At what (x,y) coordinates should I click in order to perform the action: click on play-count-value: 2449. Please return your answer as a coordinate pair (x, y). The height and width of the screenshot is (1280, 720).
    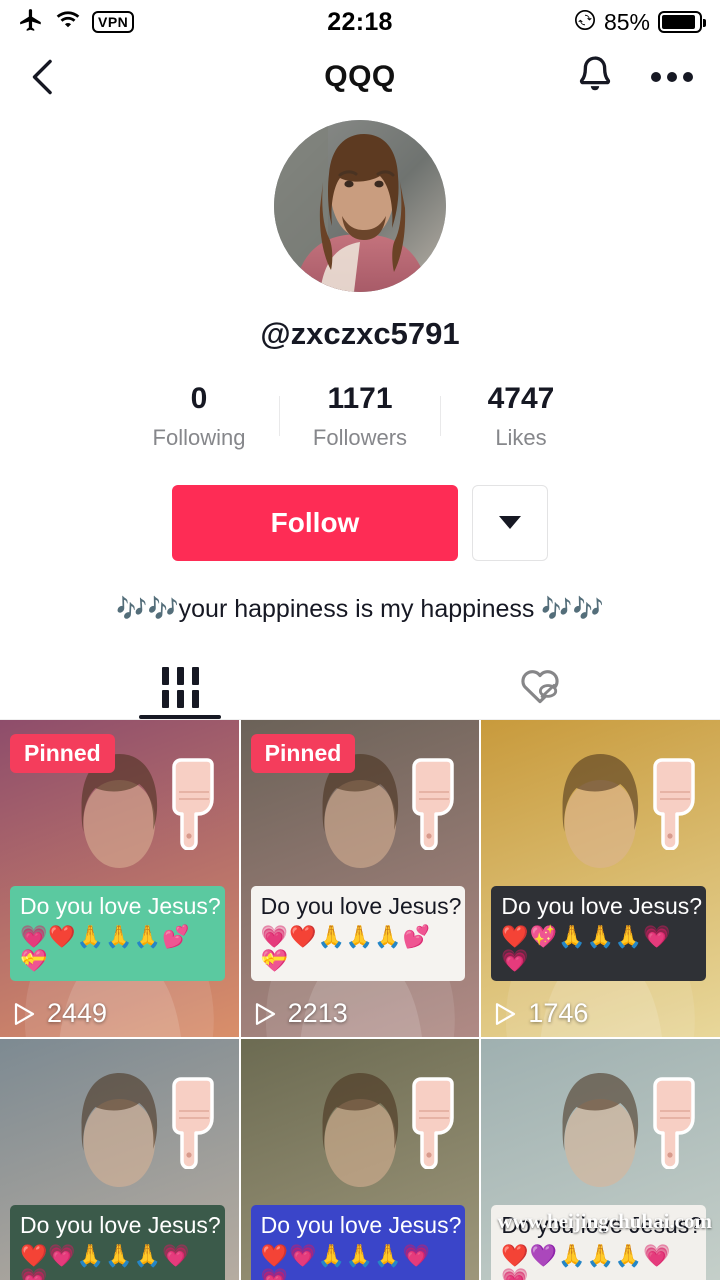
    Looking at the image, I should click on (77, 1013).